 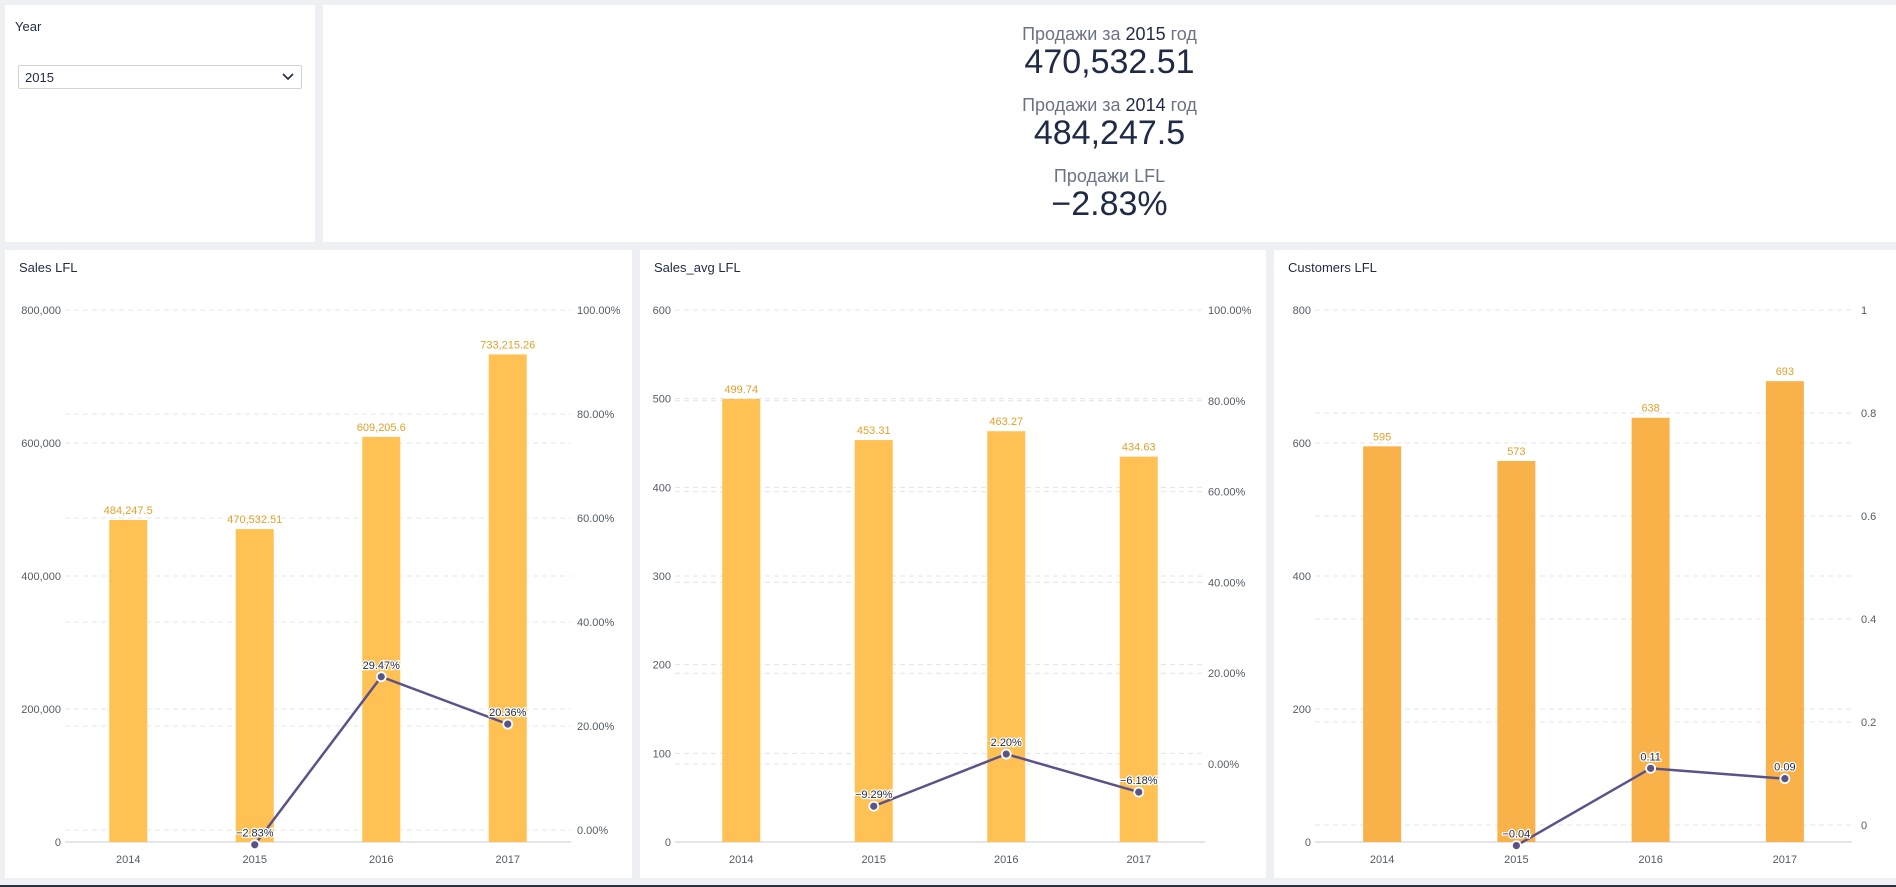 I want to click on y2-tick-label: 1, so click(x=1864, y=311).